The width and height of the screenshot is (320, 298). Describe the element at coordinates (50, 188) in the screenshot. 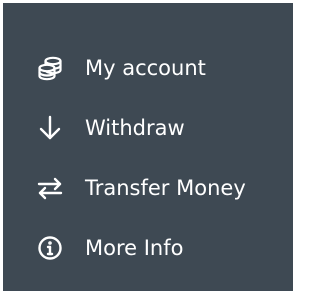

I see `transfer-arrows-icon` at that location.